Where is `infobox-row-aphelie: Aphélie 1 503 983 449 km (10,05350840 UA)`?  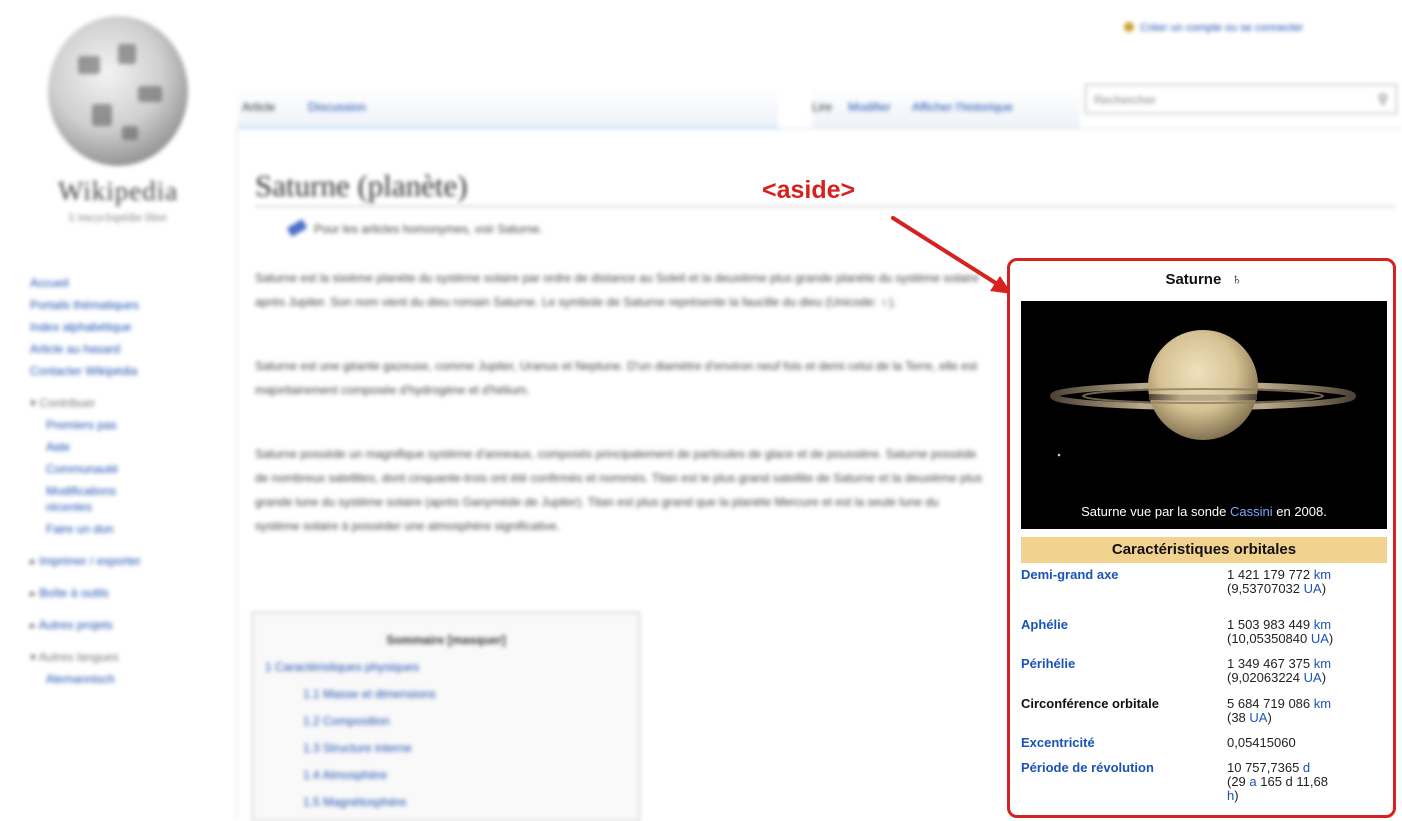
infobox-row-aphelie: Aphélie 1 503 983 449 km (10,05350840 UA) is located at coordinates (1204, 637).